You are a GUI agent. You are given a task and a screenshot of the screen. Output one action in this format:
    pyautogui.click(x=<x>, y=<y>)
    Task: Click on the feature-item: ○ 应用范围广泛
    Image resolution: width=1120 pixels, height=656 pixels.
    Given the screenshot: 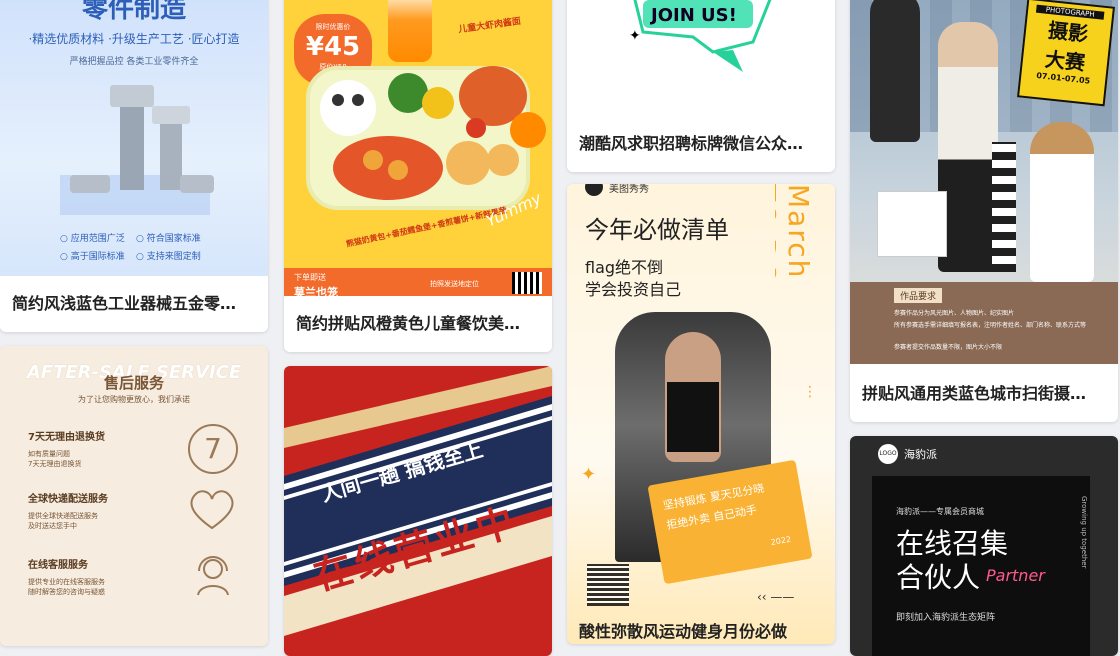 What is the action you would take?
    pyautogui.click(x=92, y=239)
    